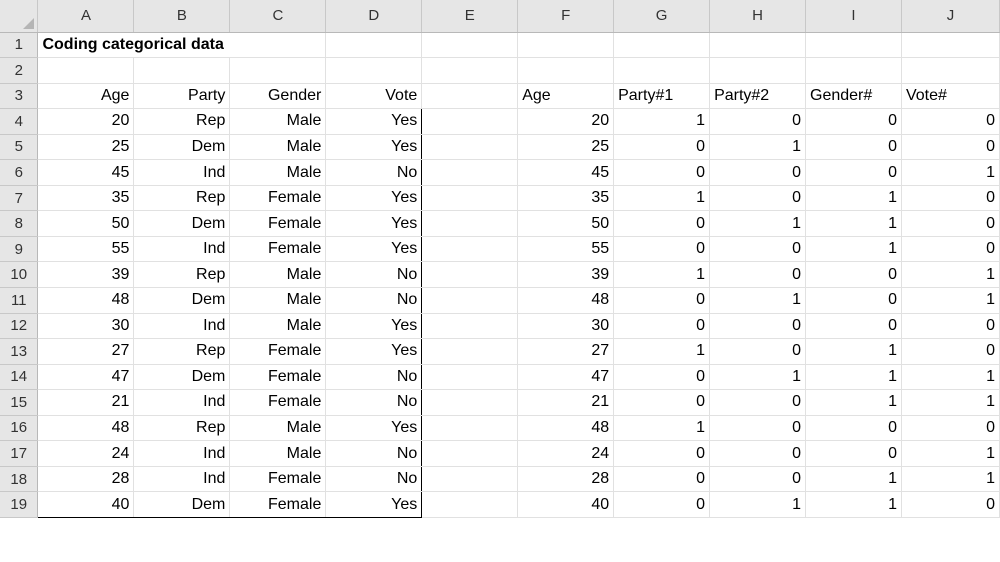 The height and width of the screenshot is (562, 1000). What do you see at coordinates (19, 504) in the screenshot?
I see `row-header-19: 19` at bounding box center [19, 504].